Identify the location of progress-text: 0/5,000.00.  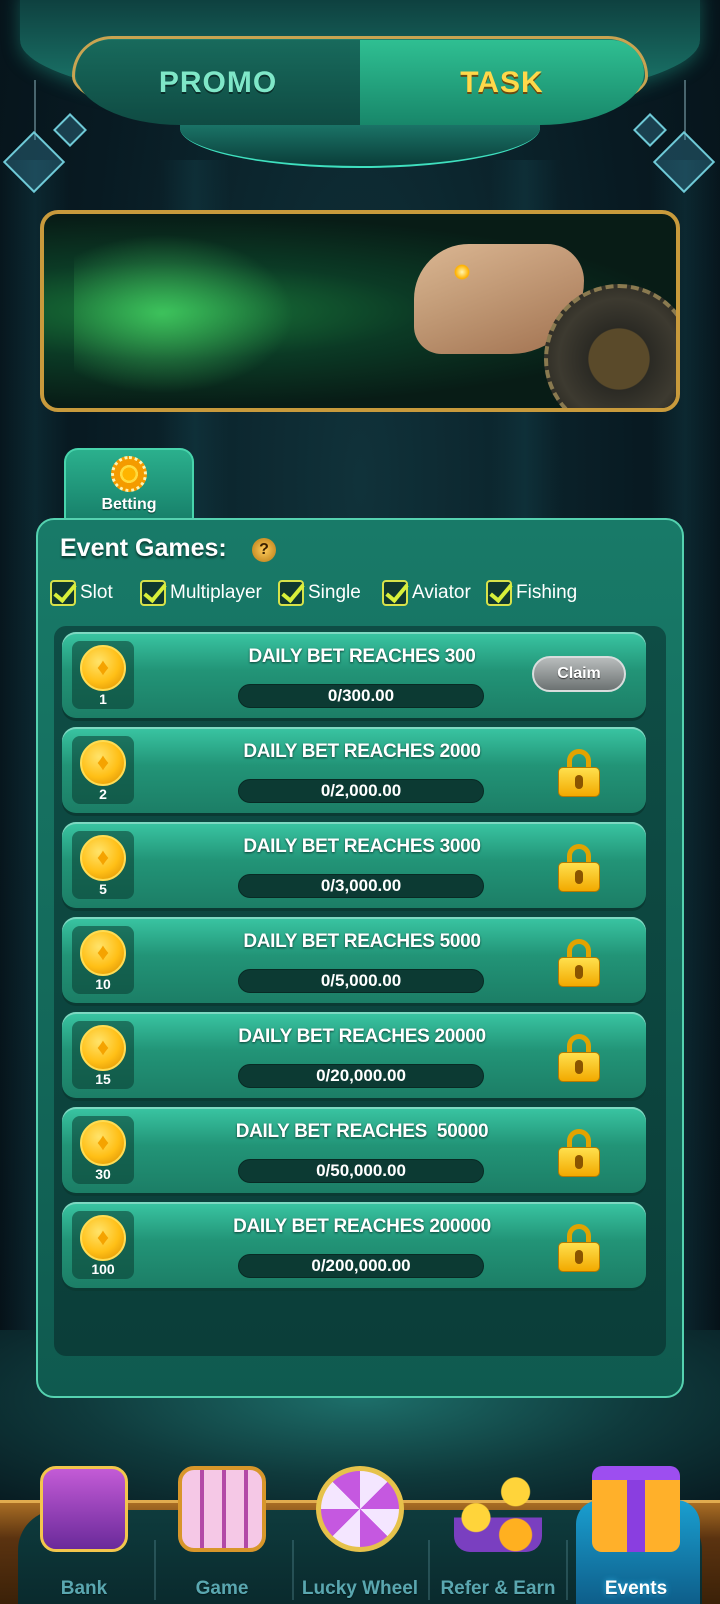
(361, 980).